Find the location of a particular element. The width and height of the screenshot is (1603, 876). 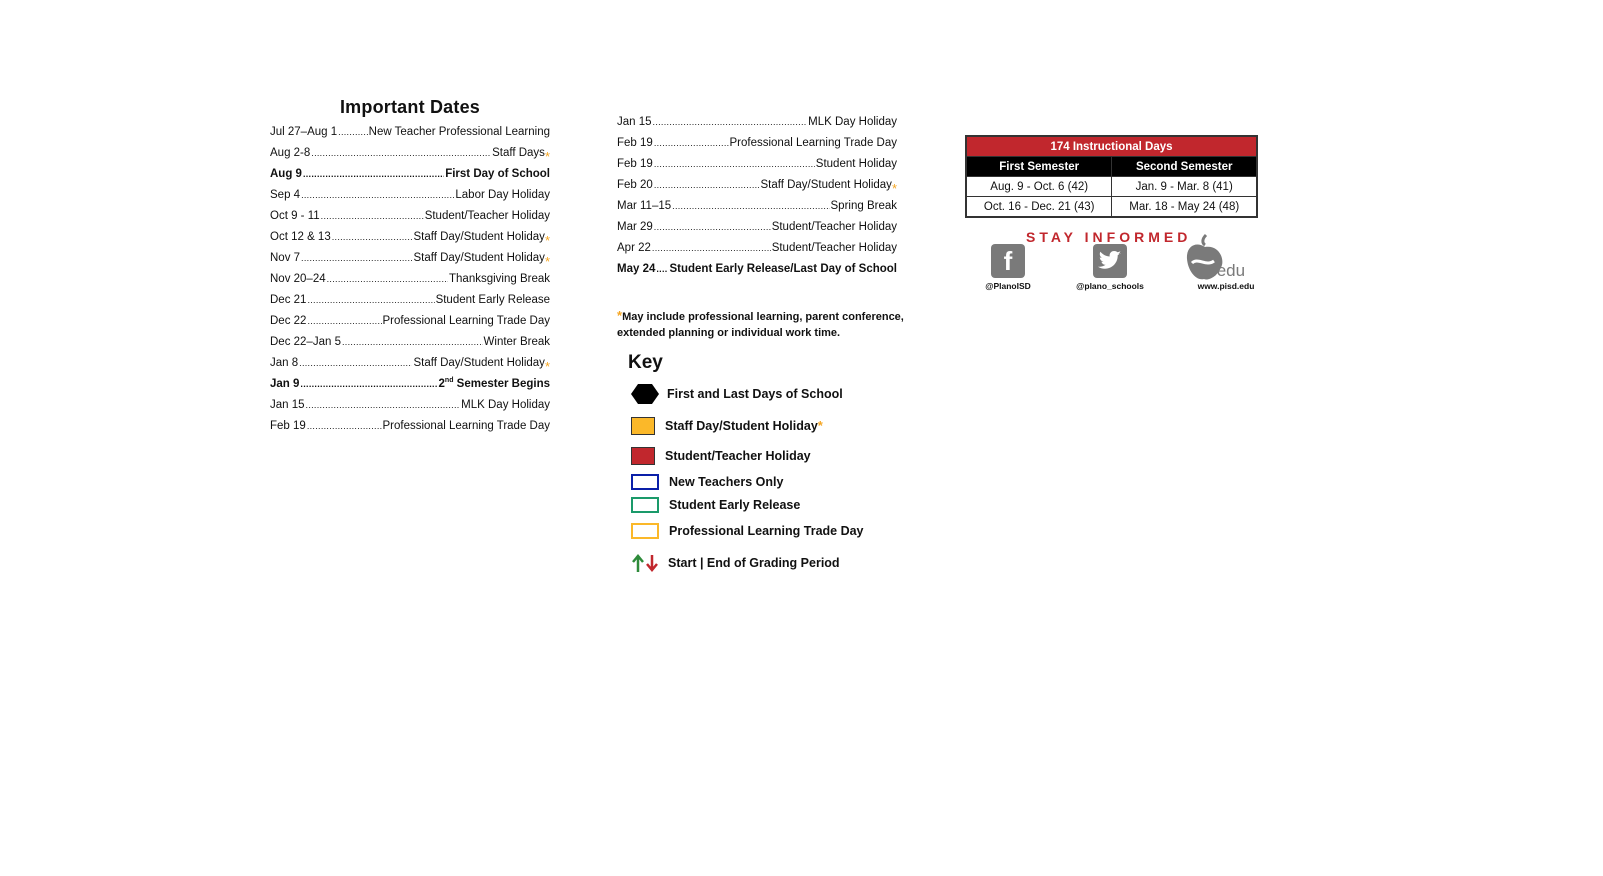

yellow-outline-swatch-icon is located at coordinates (645, 531).